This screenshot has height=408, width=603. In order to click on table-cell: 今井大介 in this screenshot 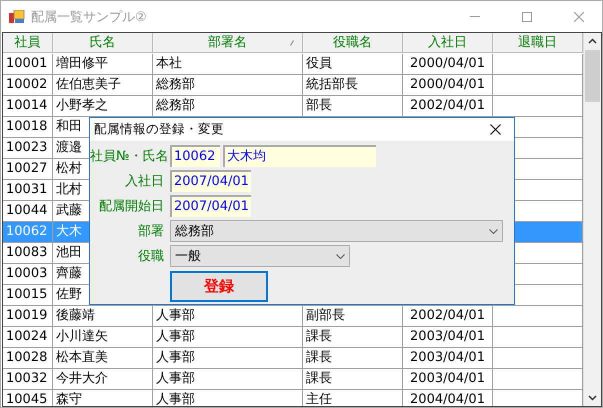, I will do `click(103, 379)`.